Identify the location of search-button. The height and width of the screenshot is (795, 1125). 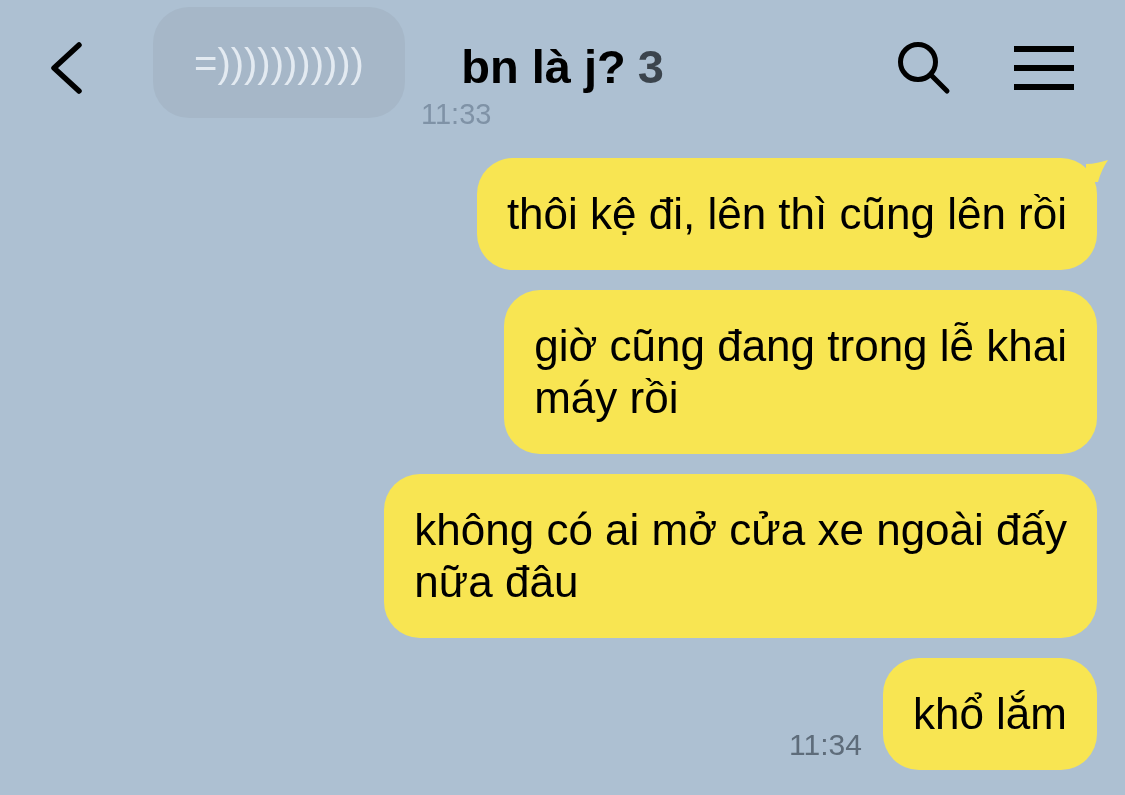
(924, 67).